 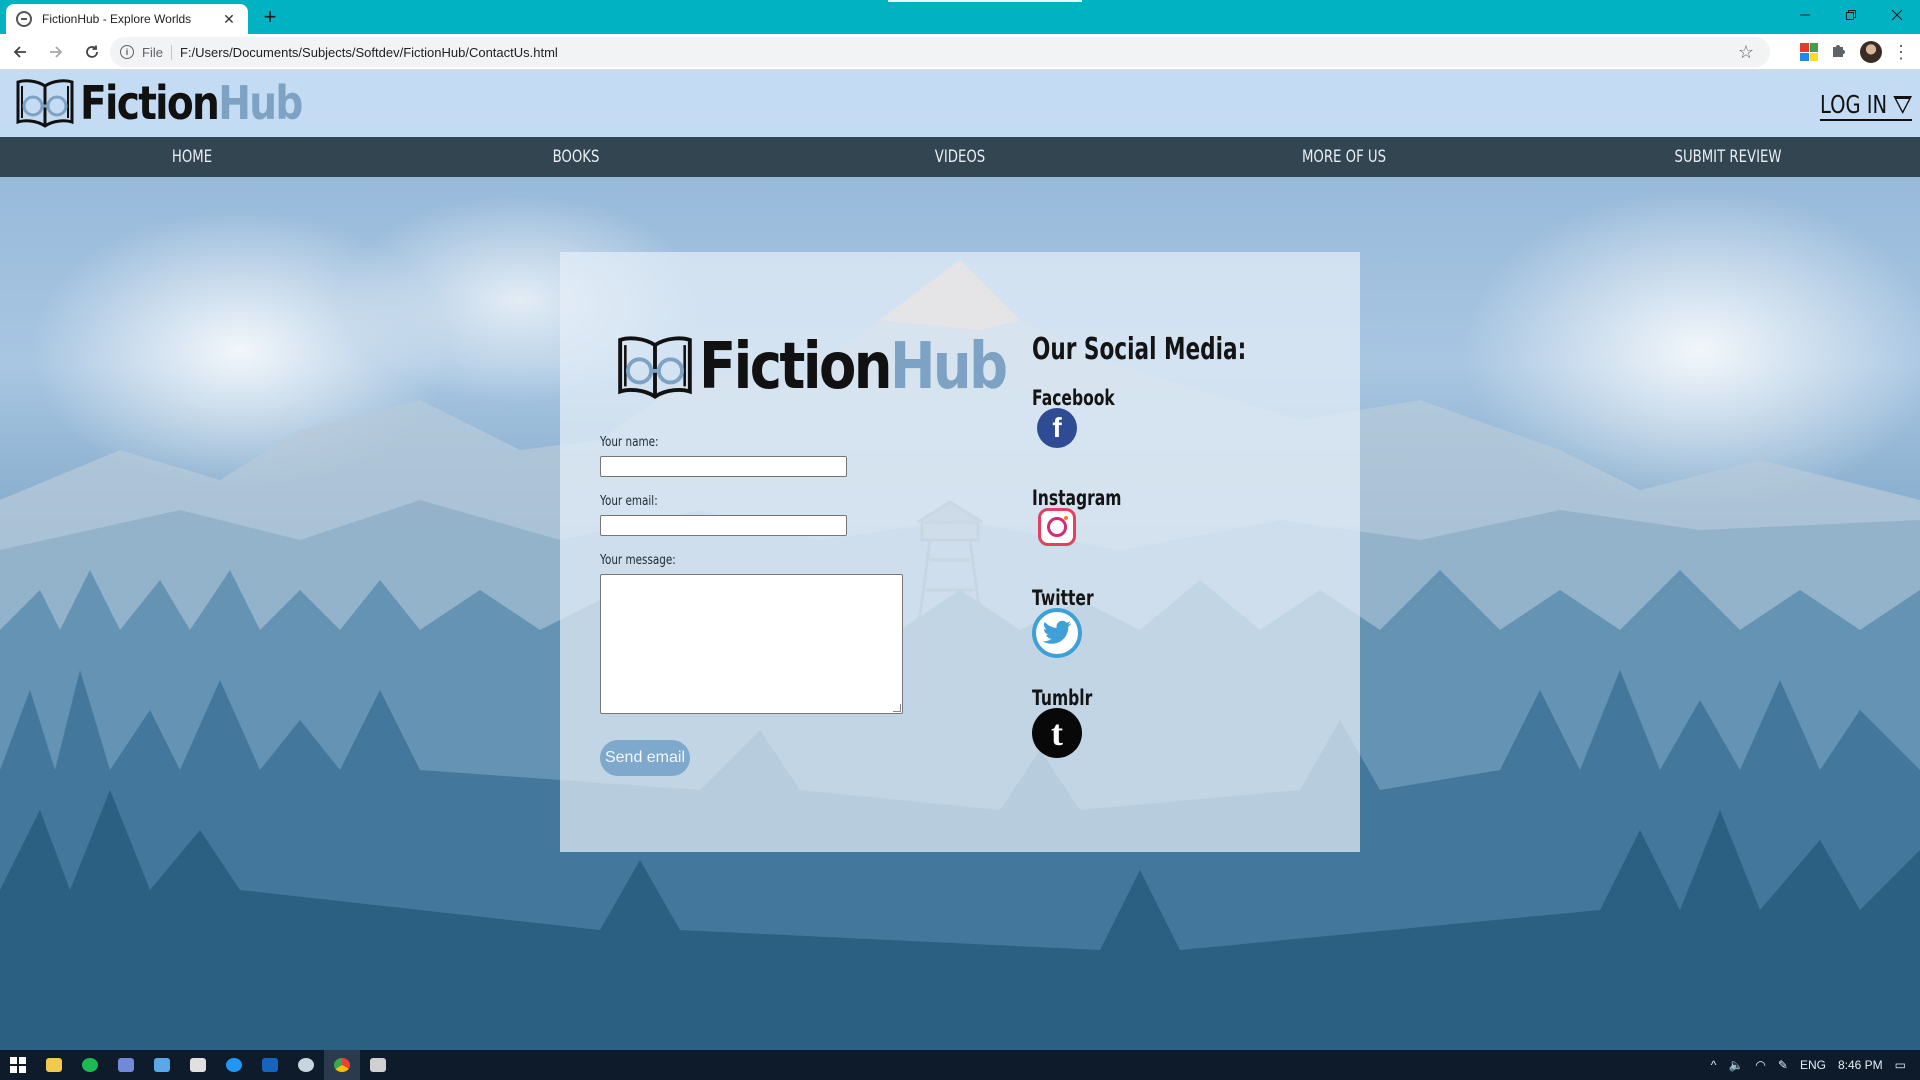 I want to click on browser-tab: FictionHub - Explore Worlds ✕, so click(x=127, y=19).